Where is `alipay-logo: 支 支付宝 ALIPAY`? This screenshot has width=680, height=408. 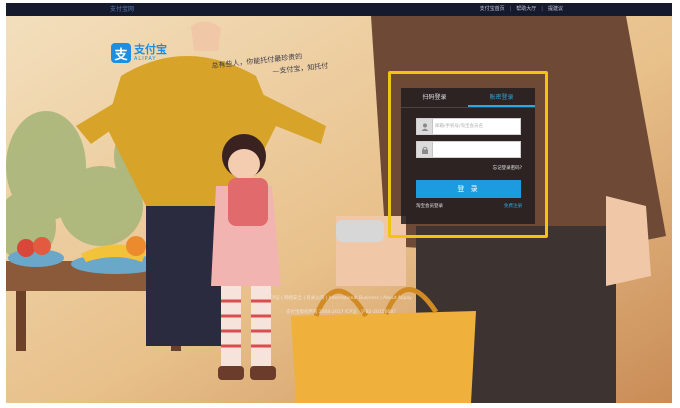 alipay-logo: 支 支付宝 ALIPAY is located at coordinates (139, 53).